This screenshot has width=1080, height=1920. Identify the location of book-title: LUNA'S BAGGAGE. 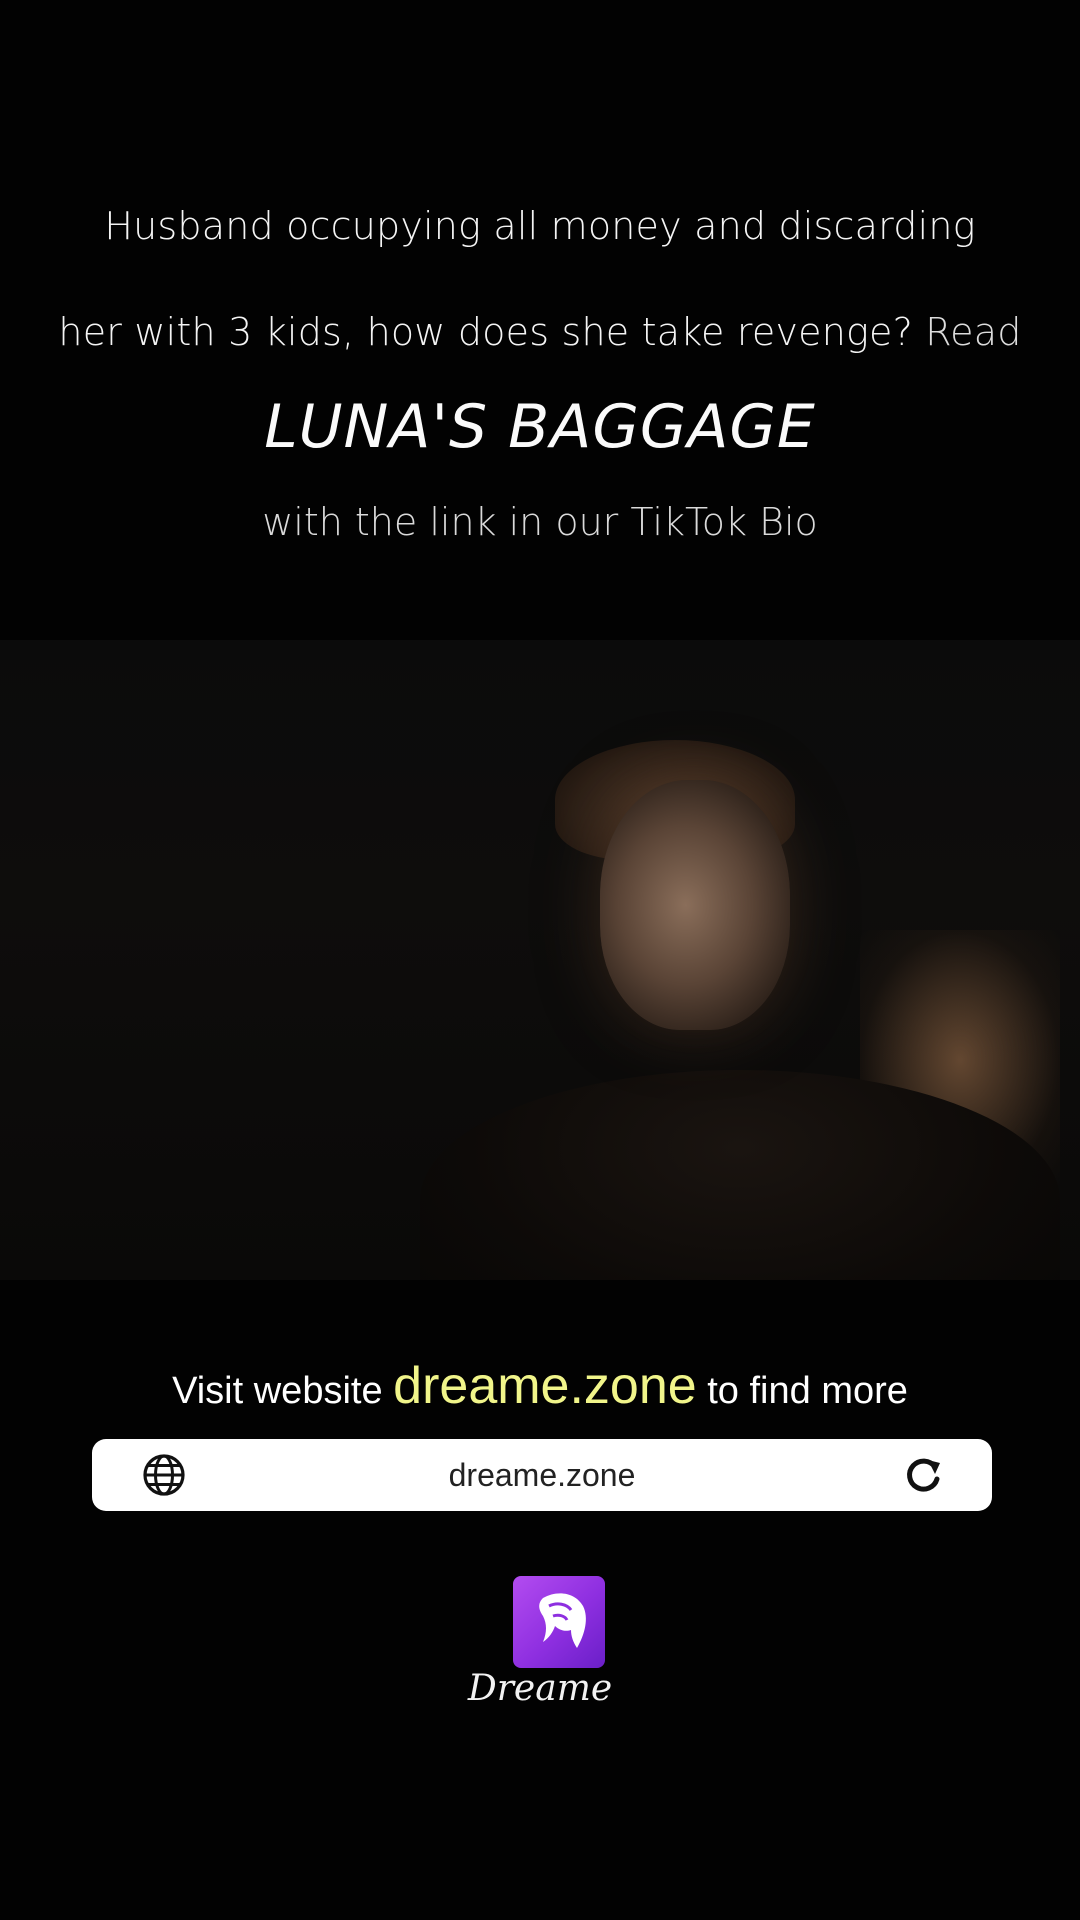
(540, 427).